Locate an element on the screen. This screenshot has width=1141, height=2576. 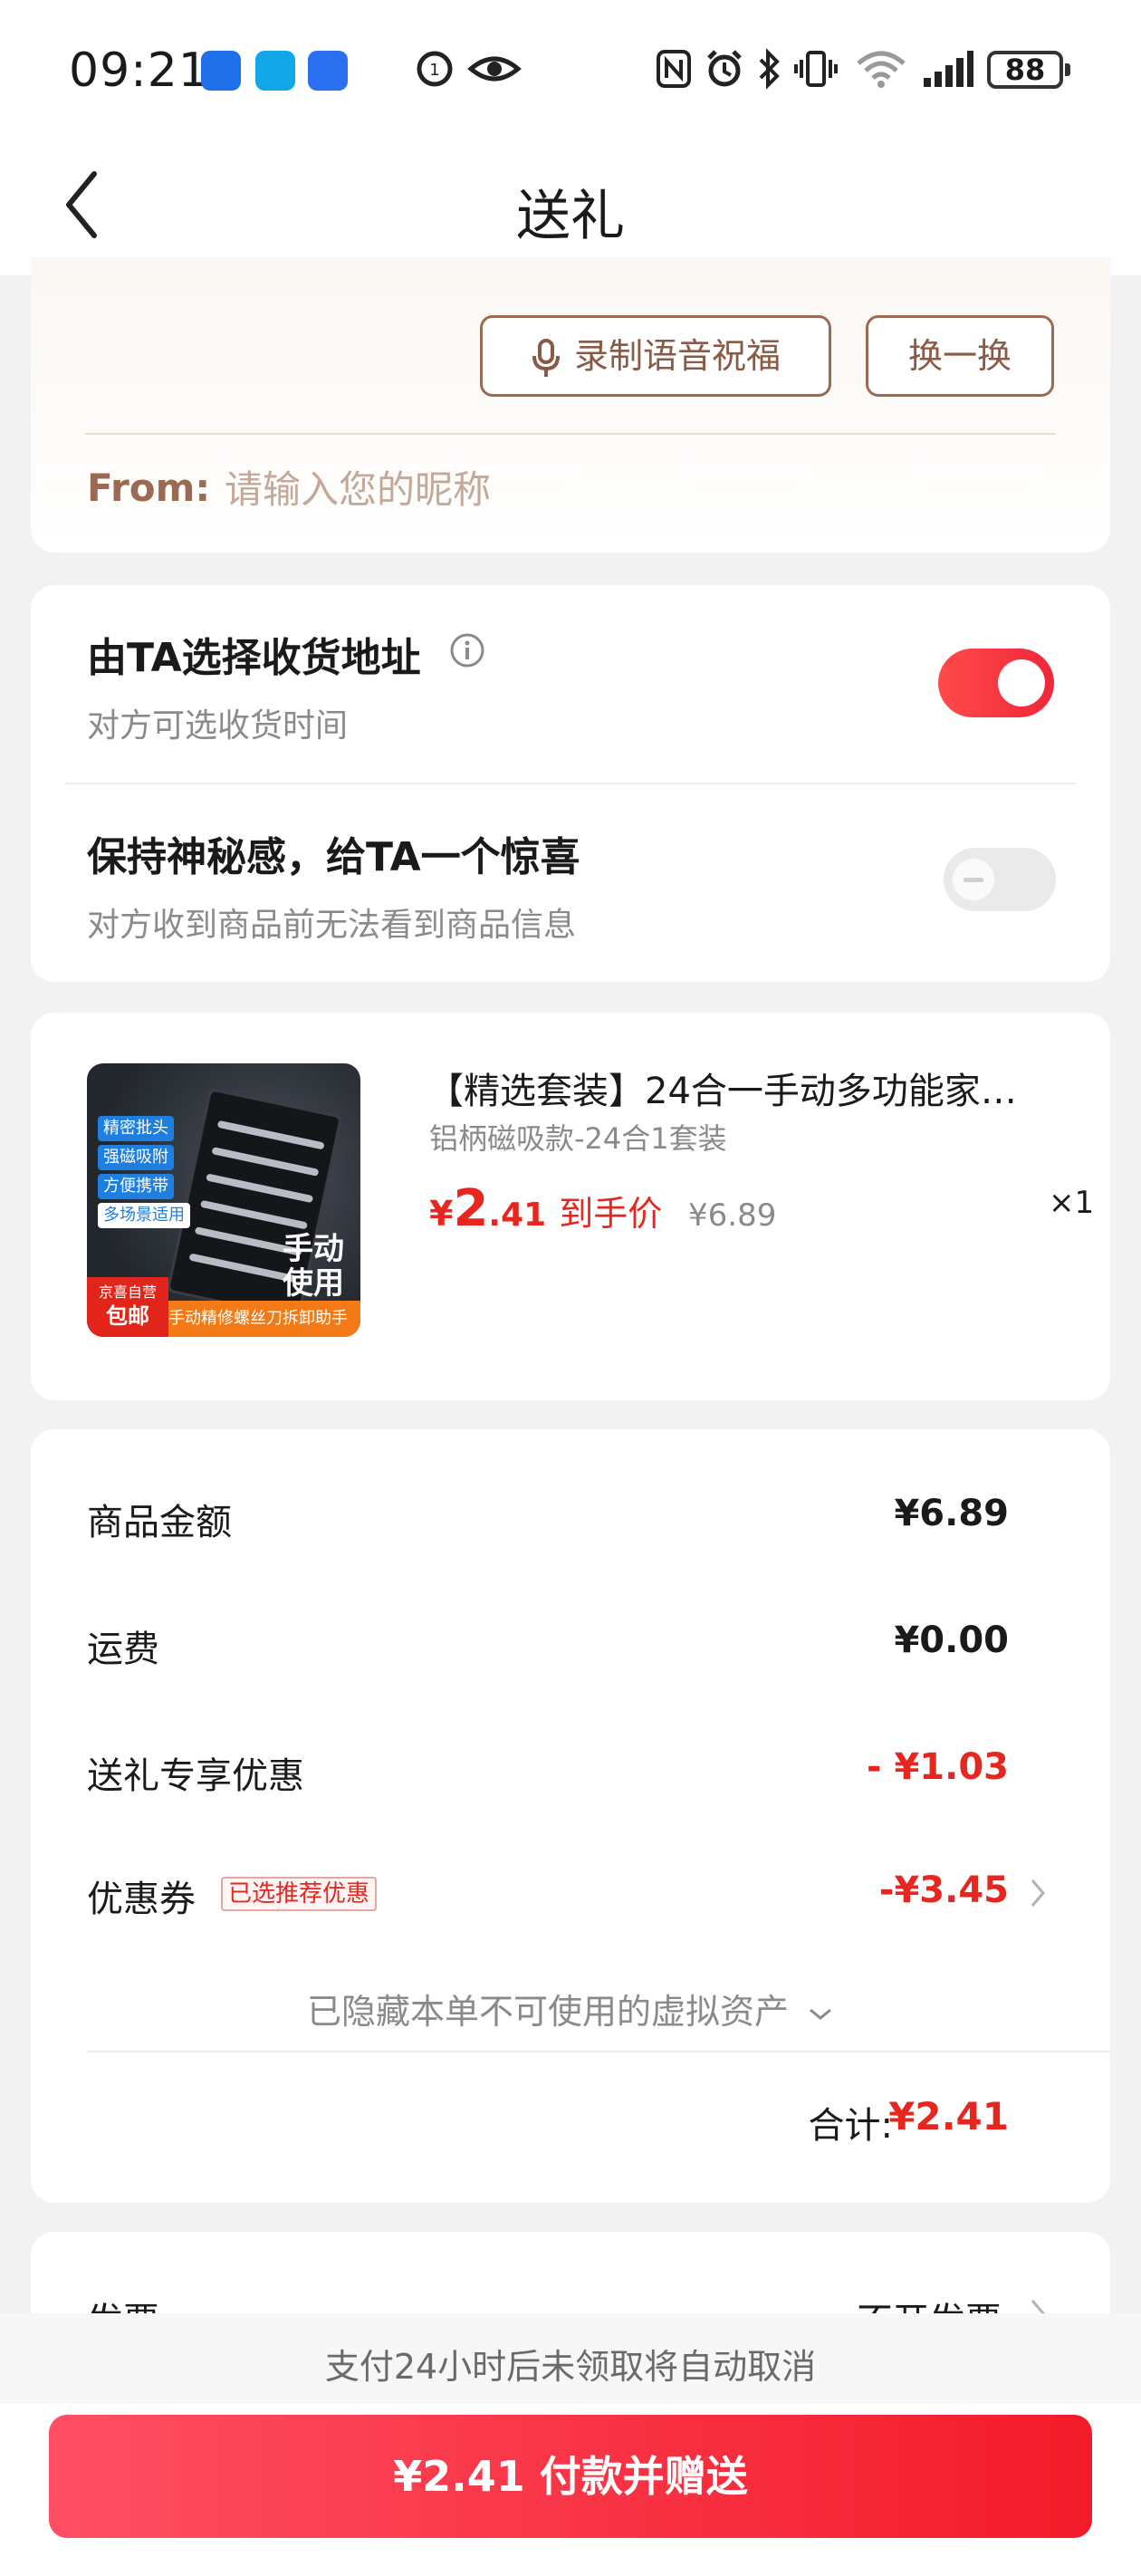
record-voice-button: 录制语音祝福 is located at coordinates (656, 356).